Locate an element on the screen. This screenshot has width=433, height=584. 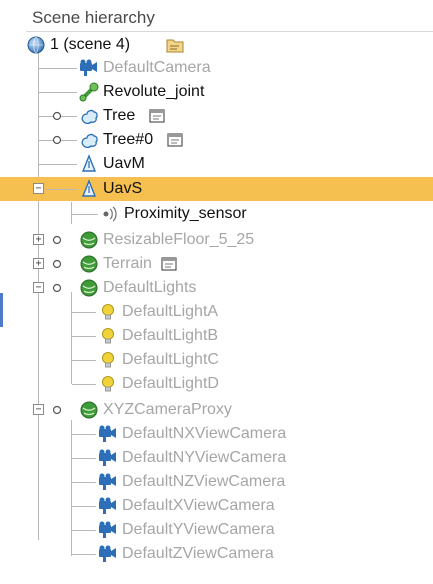
tree-item-resizablefloor: + ResizableFloor_5_25 is located at coordinates (216, 240).